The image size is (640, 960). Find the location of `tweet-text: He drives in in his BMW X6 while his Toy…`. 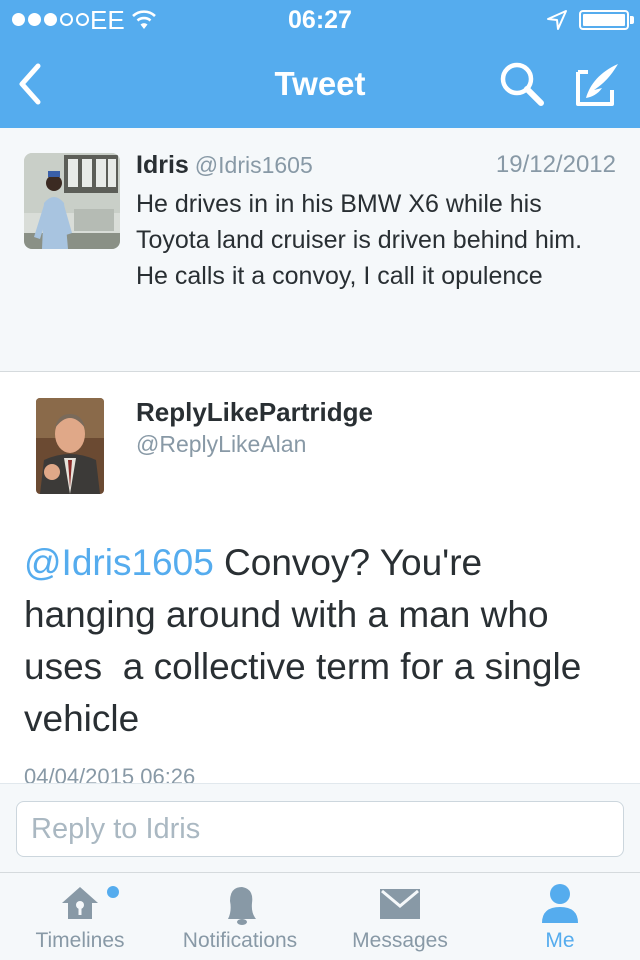

tweet-text: He drives in in his BMW X6 while his Toy… is located at coordinates (359, 240).